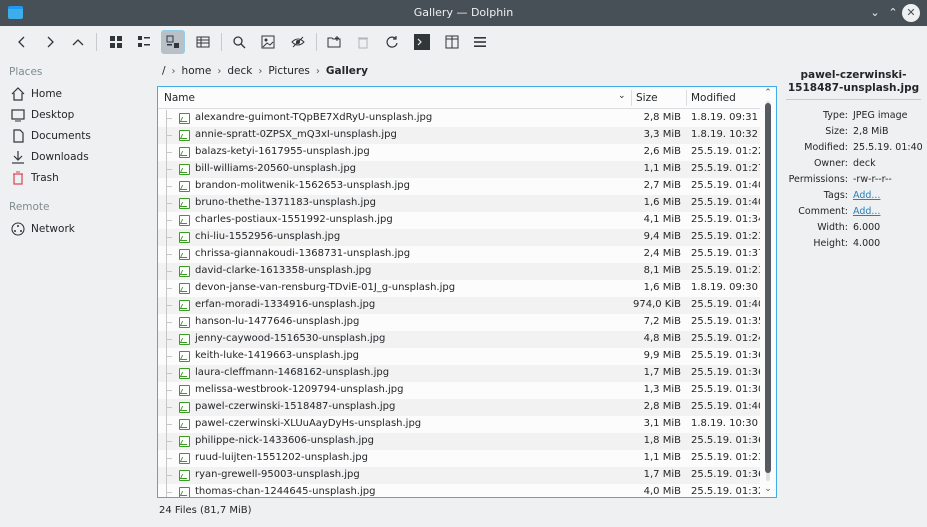 The image size is (927, 527). What do you see at coordinates (347, 71) in the screenshot?
I see `breadcrumb-gallery: Gallery` at bounding box center [347, 71].